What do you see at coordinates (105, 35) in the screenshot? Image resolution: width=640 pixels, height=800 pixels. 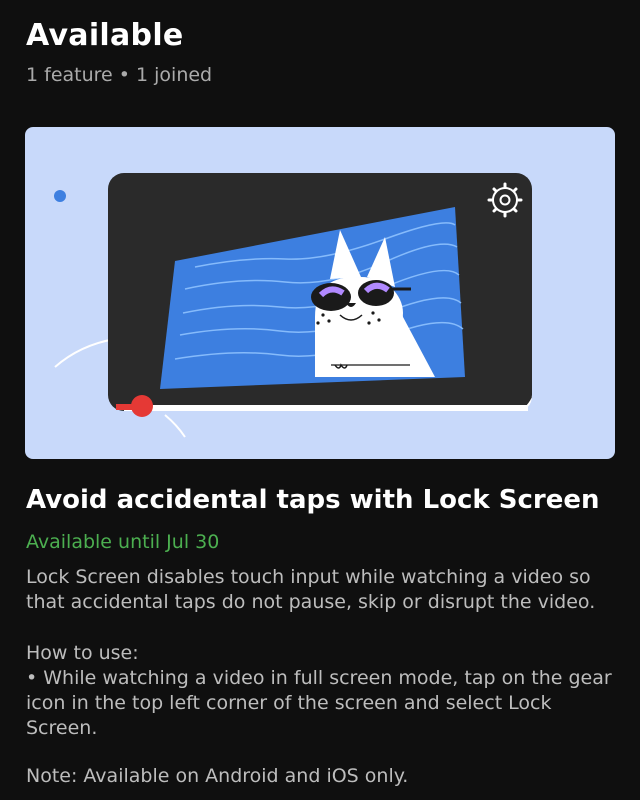 I see `section-title: Available` at bounding box center [105, 35].